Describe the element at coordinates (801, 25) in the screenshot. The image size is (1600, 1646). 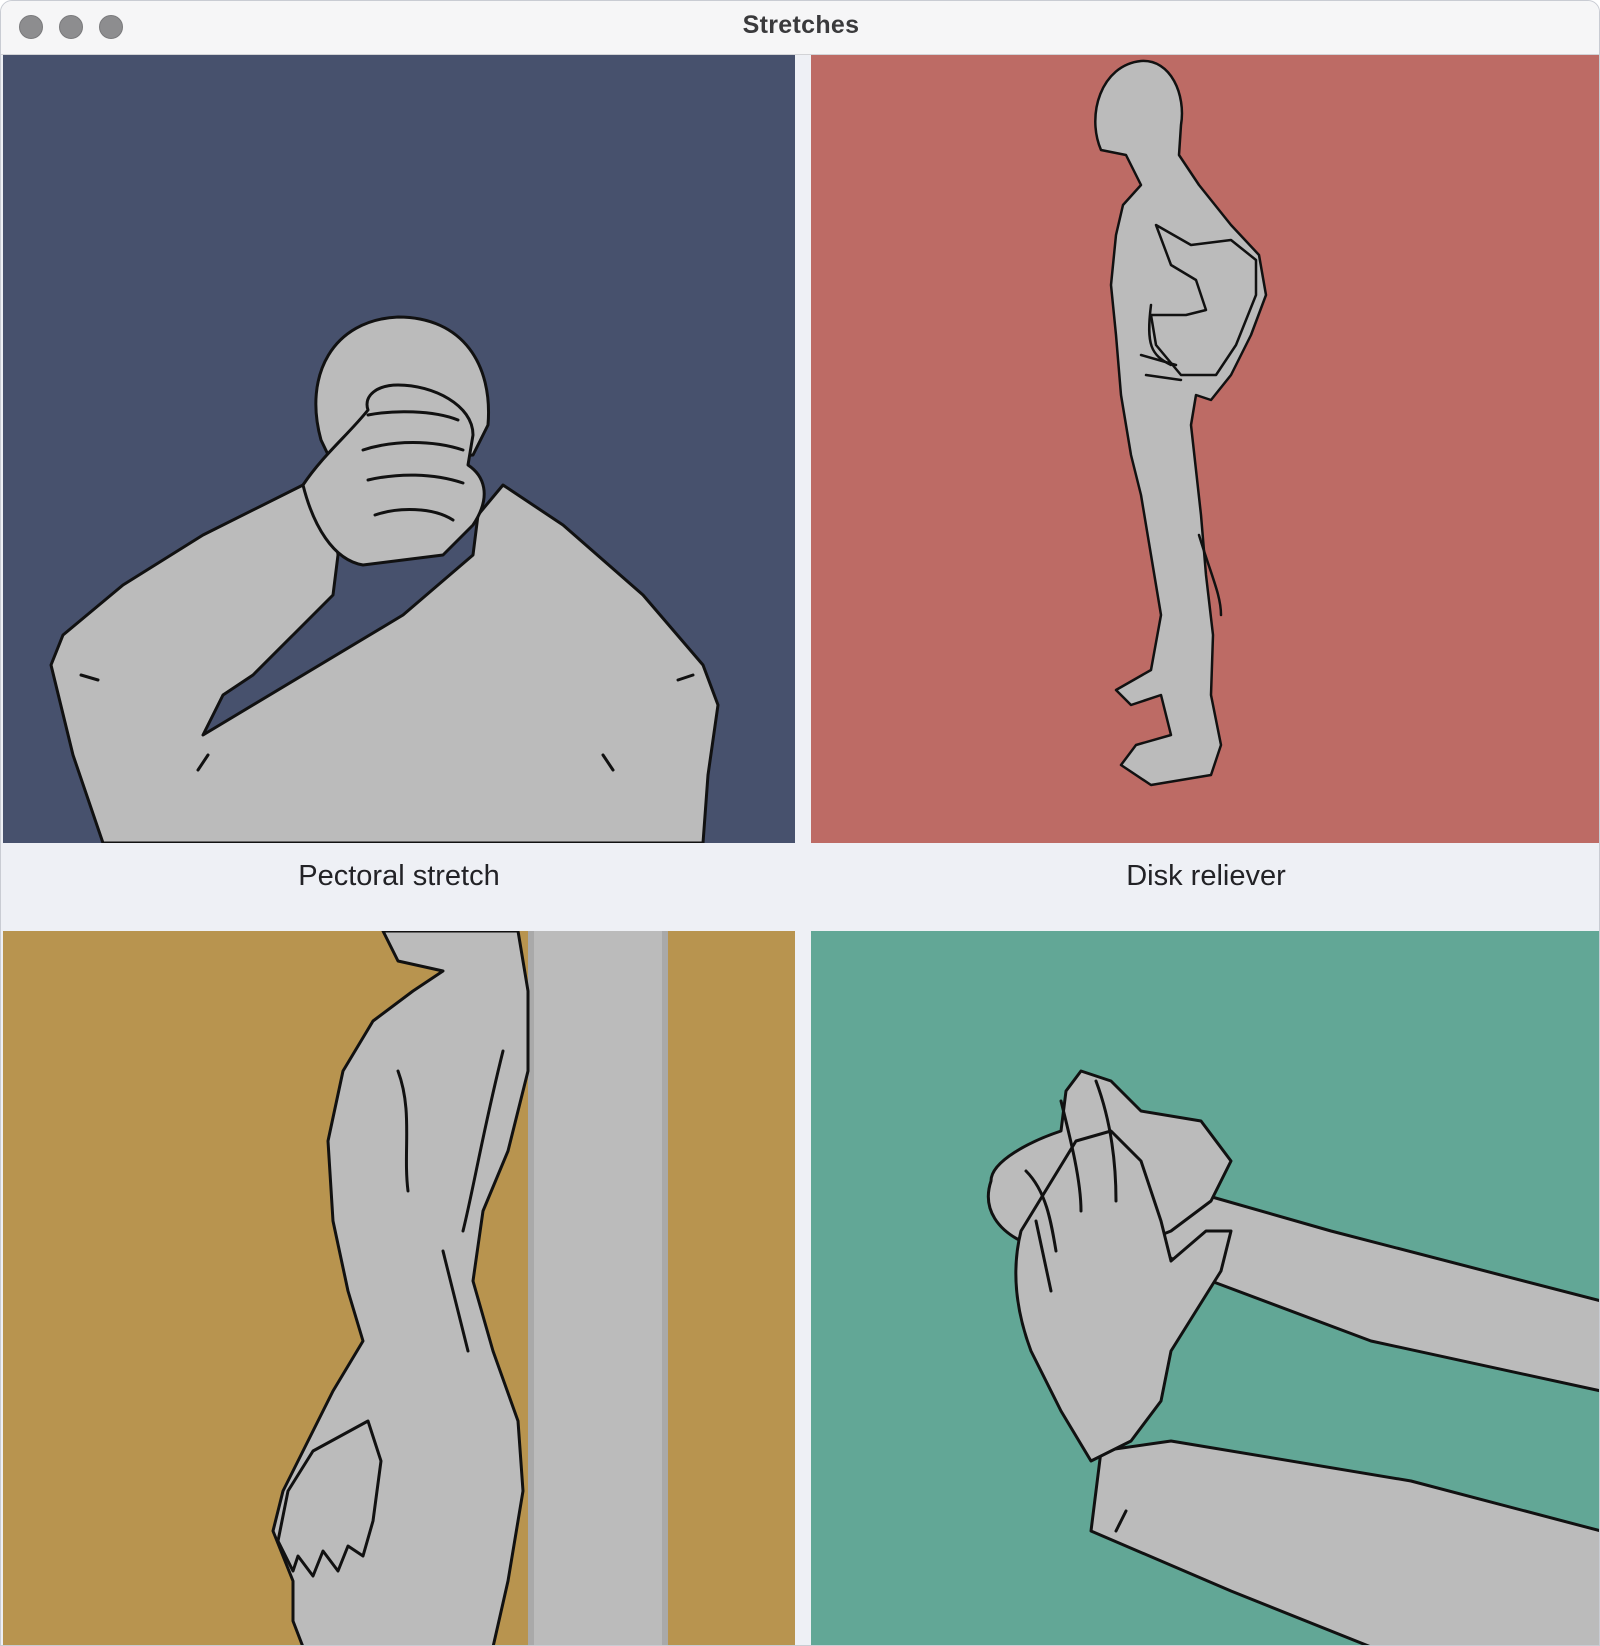
I see `window-title: Stretches` at that location.